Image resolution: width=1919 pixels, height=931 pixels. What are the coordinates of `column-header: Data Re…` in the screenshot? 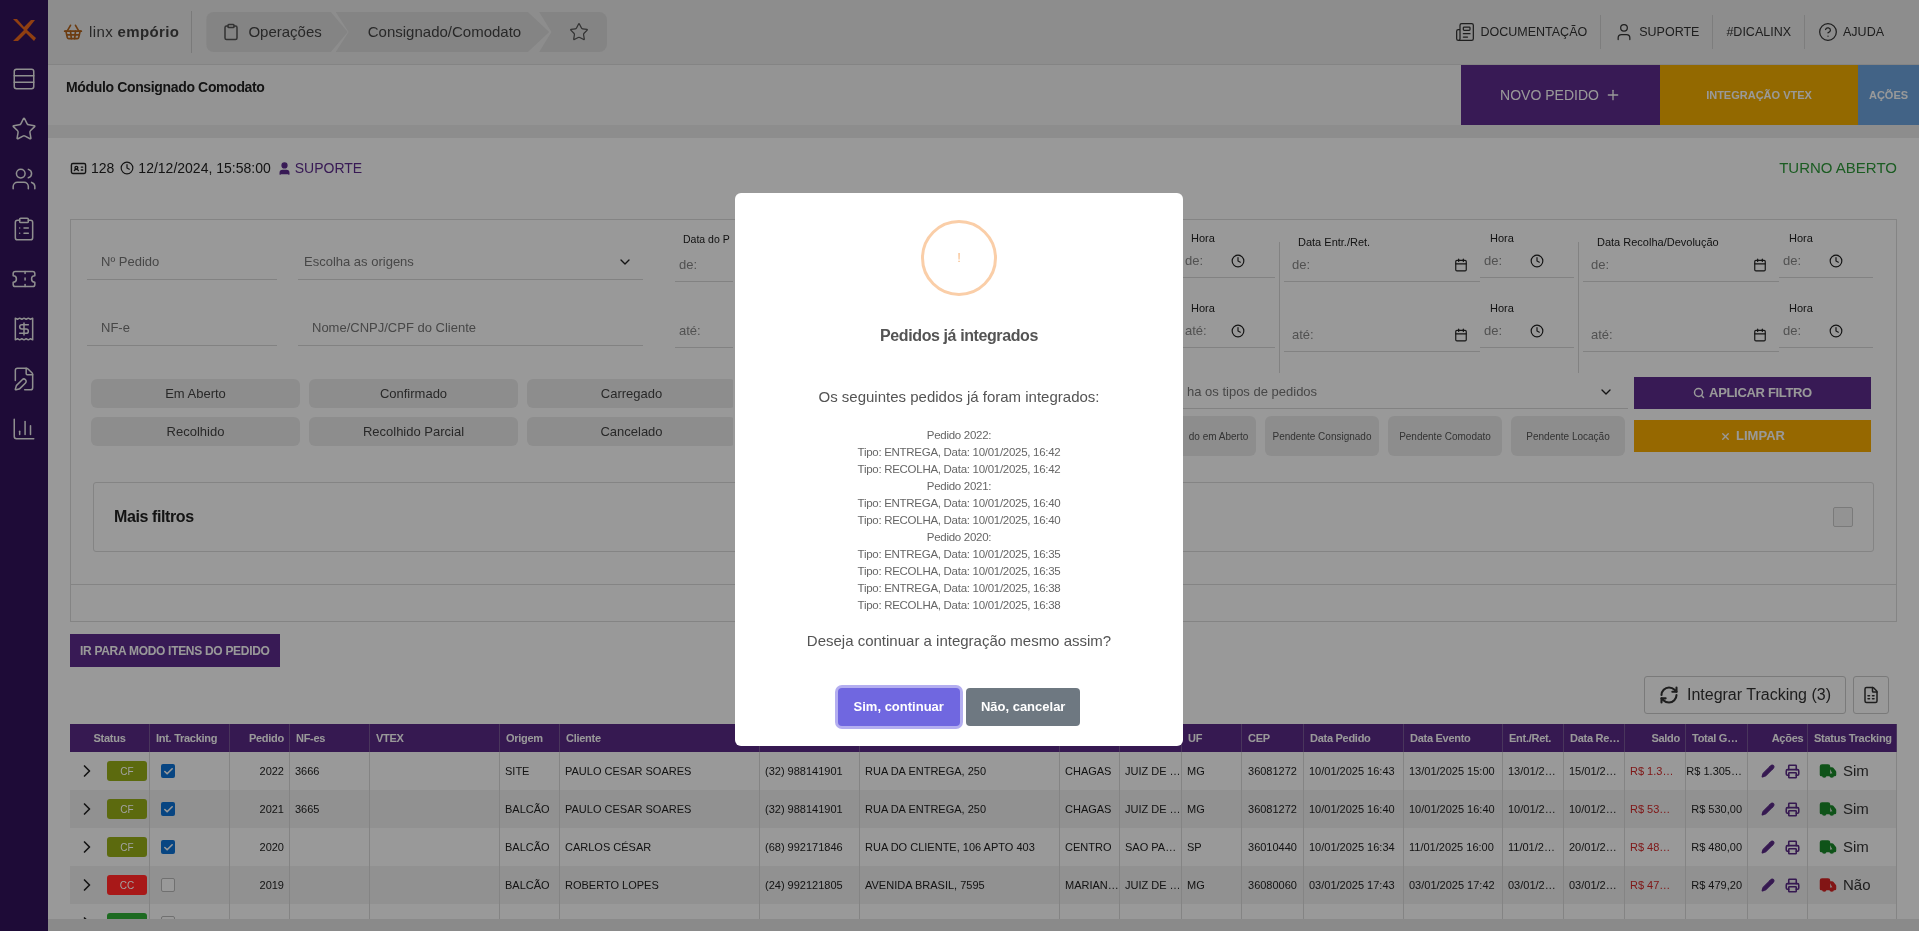 It's located at (1595, 738).